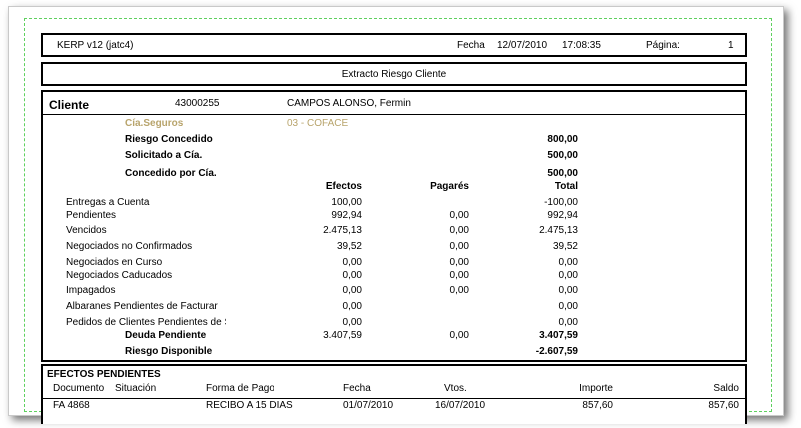 This screenshot has height=428, width=801. I want to click on cliente-code: 43000255, so click(197, 103).